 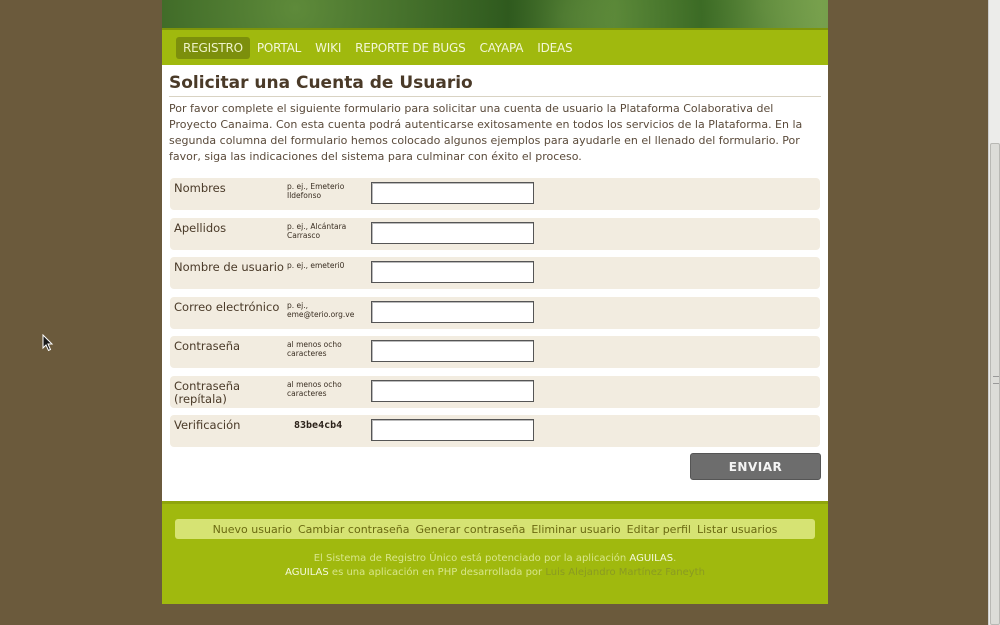 What do you see at coordinates (229, 267) in the screenshot?
I see `field-label: Nombre de usuario` at bounding box center [229, 267].